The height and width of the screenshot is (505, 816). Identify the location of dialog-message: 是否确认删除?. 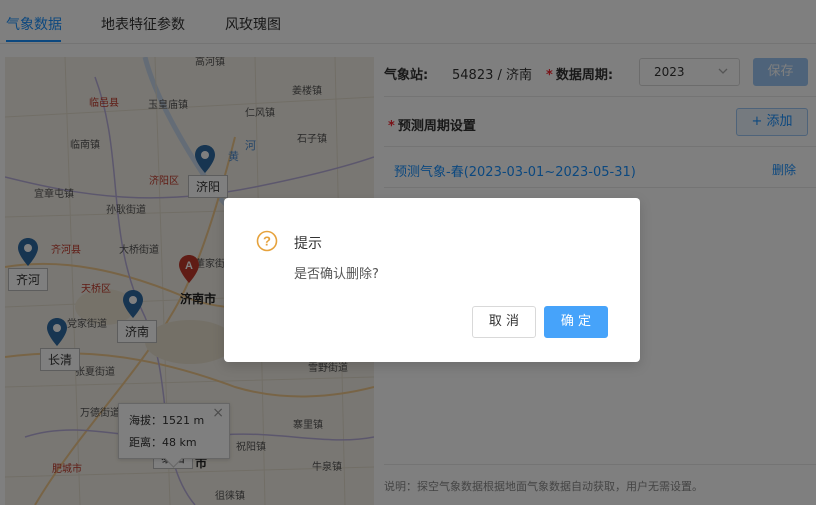
(336, 274).